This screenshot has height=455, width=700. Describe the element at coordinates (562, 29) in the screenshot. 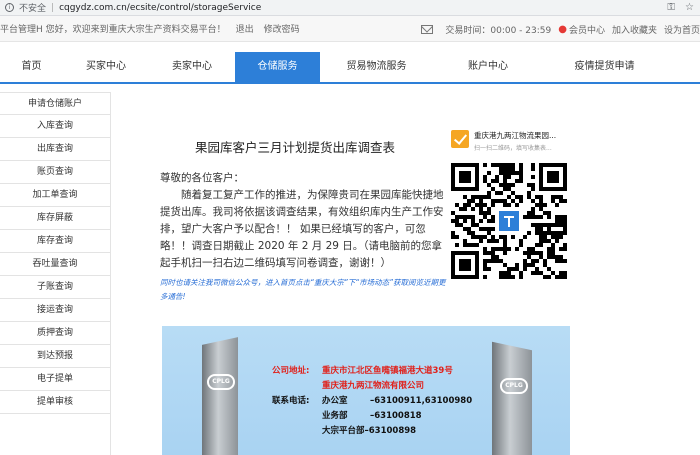

I see `member-icon: ●` at that location.